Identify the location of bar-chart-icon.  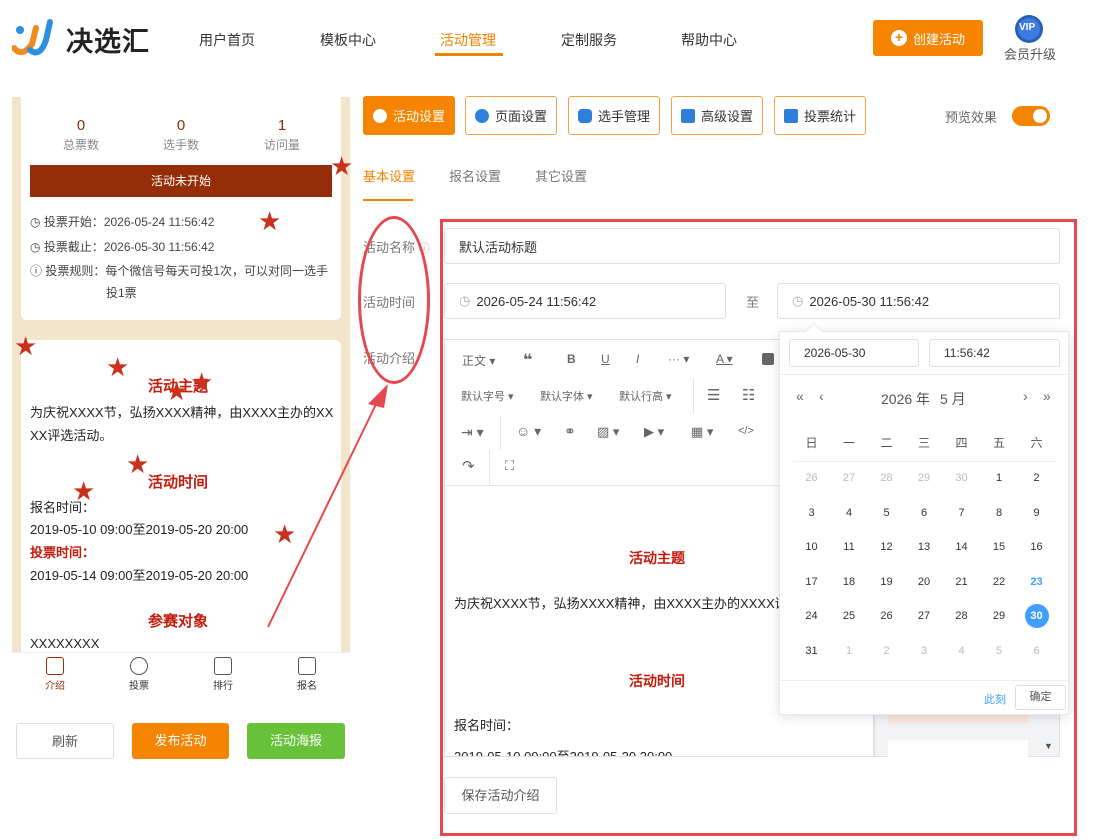
(790, 115).